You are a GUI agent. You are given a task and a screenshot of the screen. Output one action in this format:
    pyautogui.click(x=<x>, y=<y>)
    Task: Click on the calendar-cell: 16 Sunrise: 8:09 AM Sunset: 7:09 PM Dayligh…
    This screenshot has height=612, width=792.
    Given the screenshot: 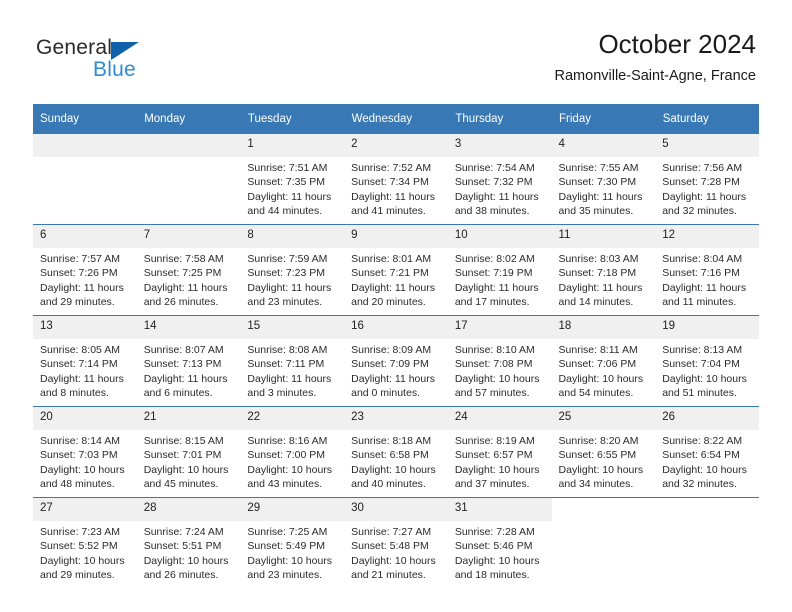 What is the action you would take?
    pyautogui.click(x=396, y=361)
    